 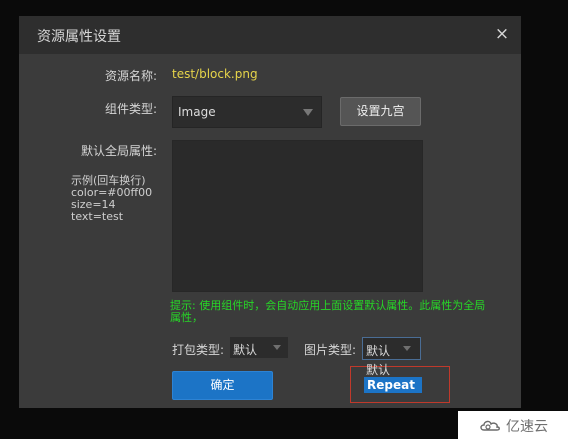 What do you see at coordinates (79, 37) in the screenshot?
I see `dialog-title: 资源属性设置` at bounding box center [79, 37].